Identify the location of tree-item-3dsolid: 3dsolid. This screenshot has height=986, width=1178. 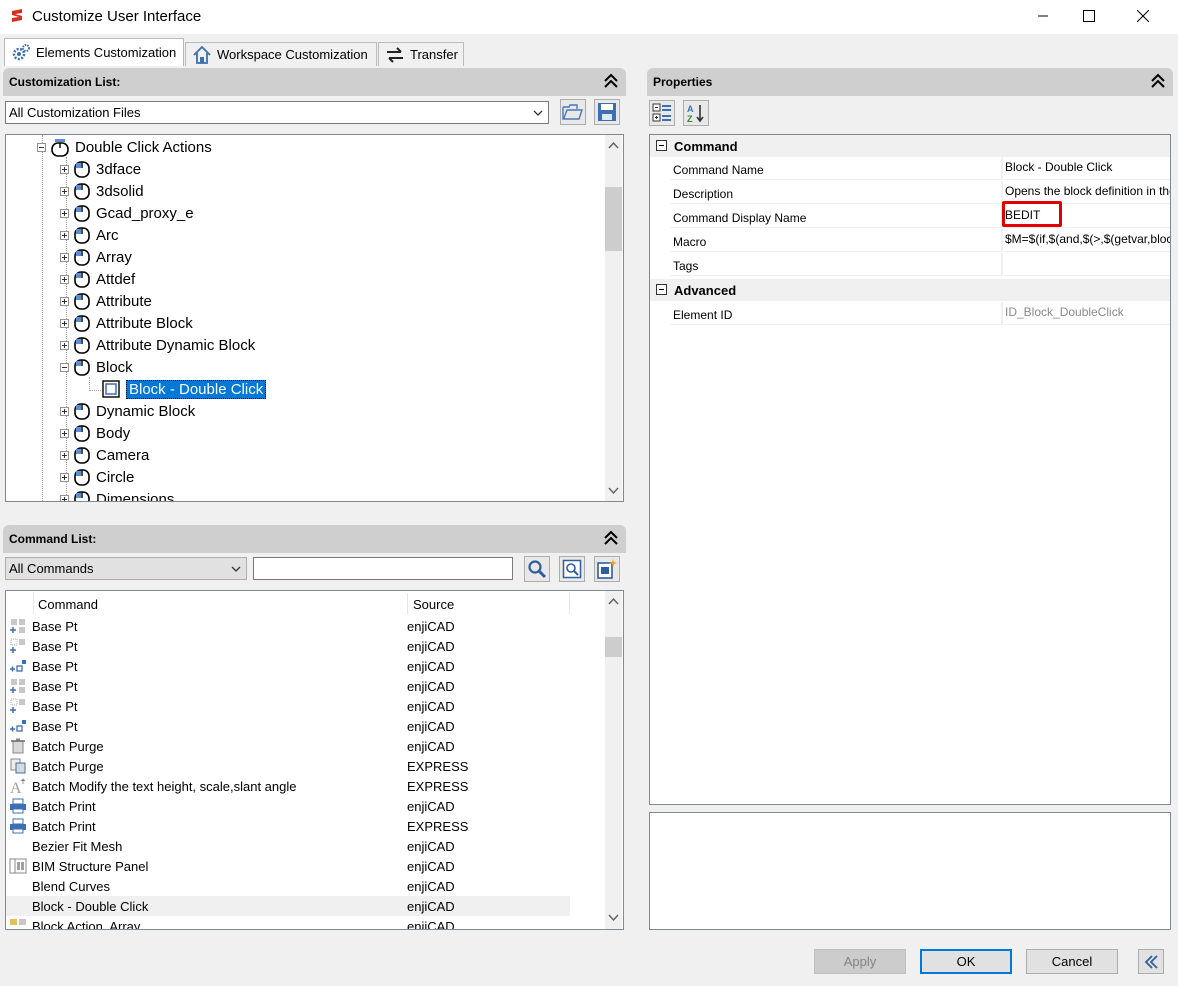
(102, 191).